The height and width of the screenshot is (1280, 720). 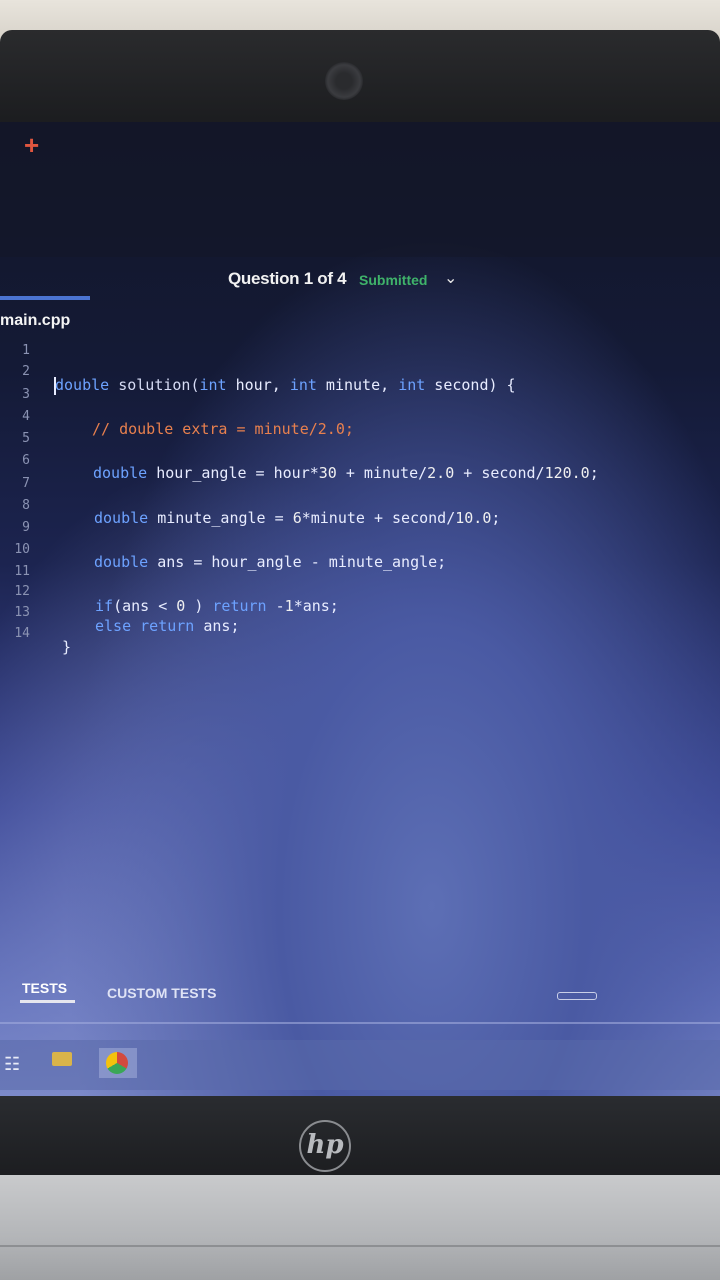 What do you see at coordinates (270, 562) in the screenshot?
I see `line-text: double ans = hour_angle - minute_angle;` at bounding box center [270, 562].